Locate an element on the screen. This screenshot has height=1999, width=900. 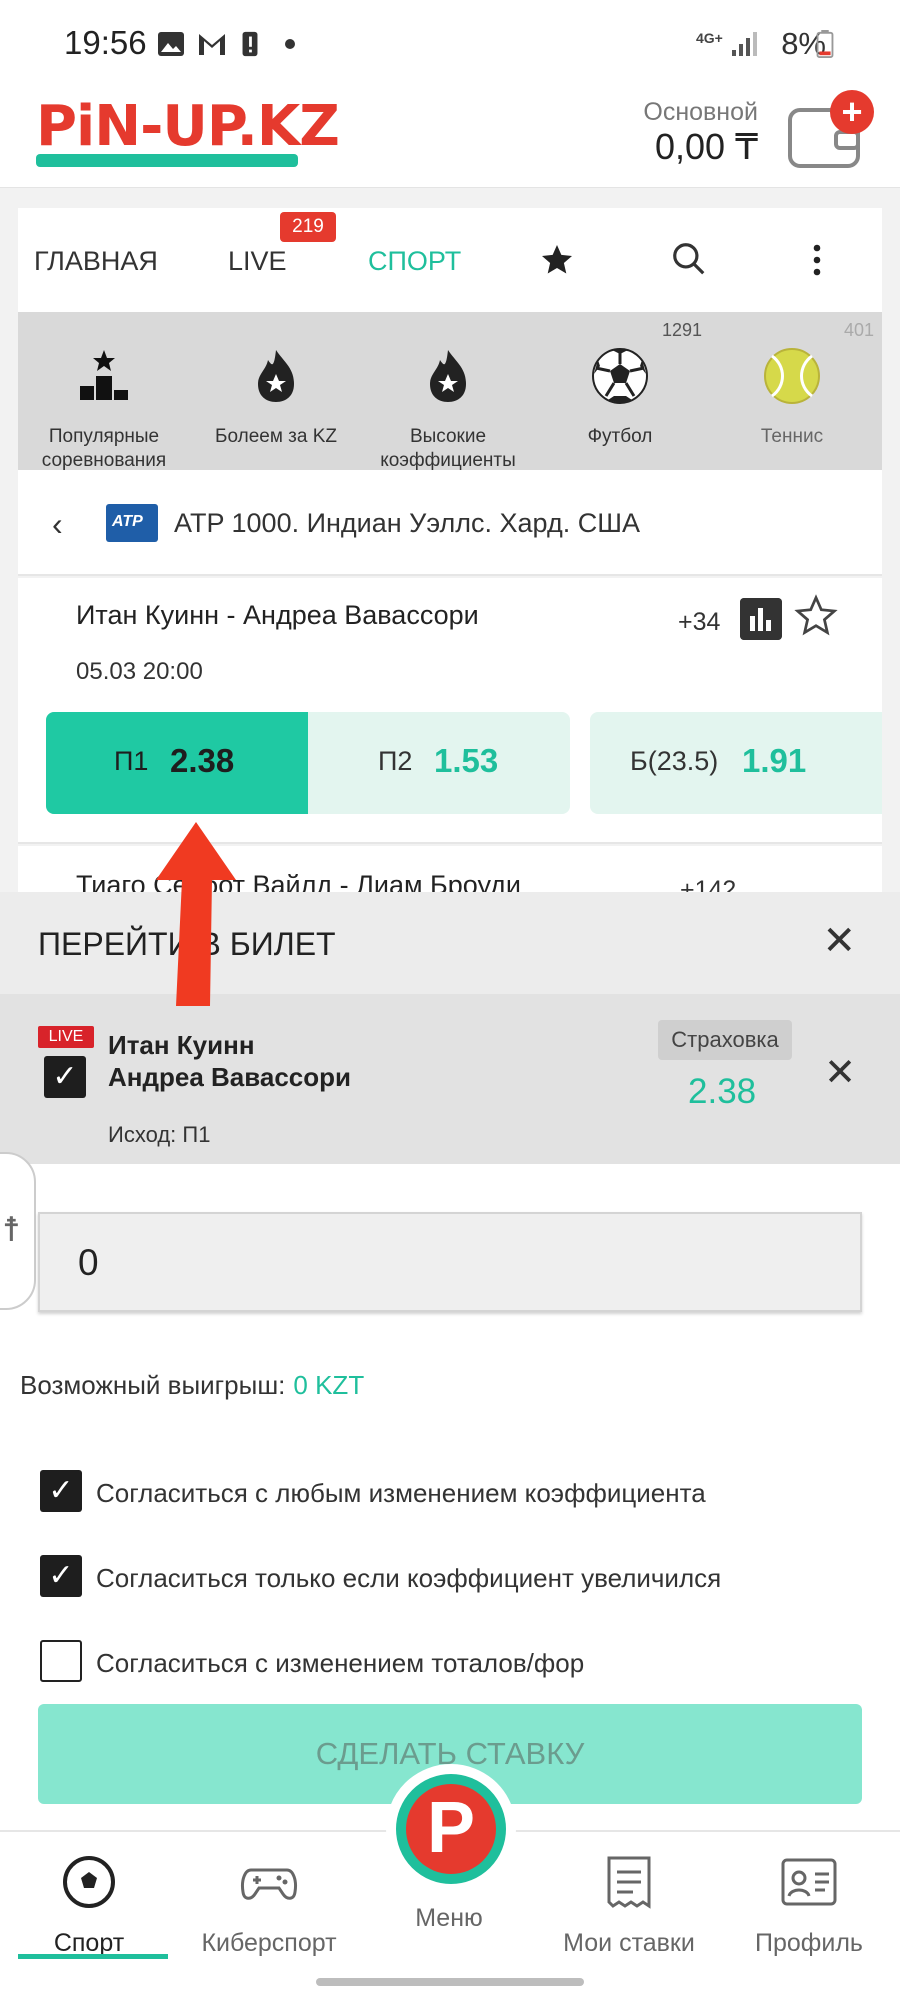
tab-label: Меню is located at coordinates (449, 1918).